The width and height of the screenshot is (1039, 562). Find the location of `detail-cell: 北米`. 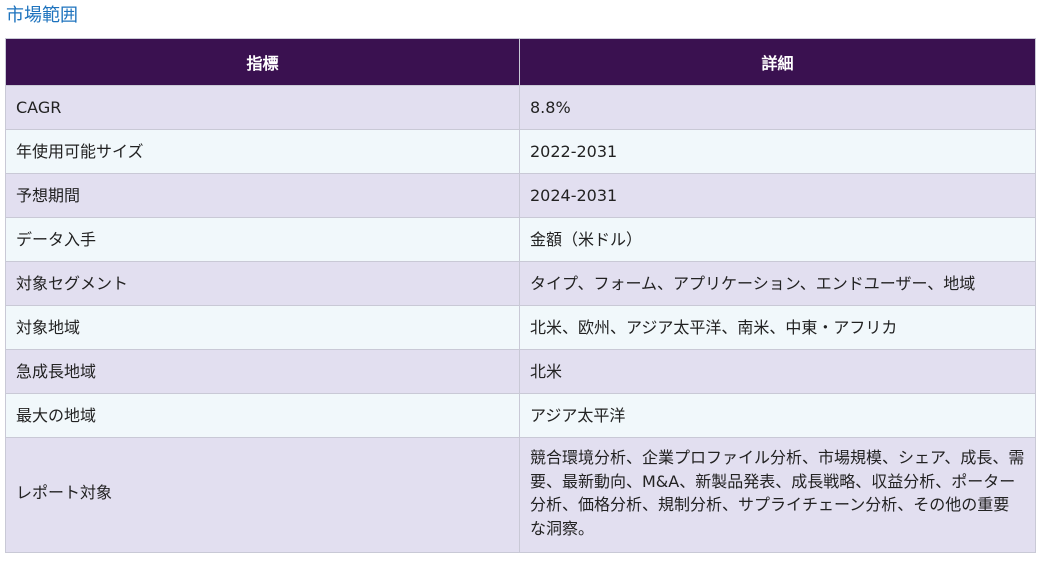

detail-cell: 北米 is located at coordinates (777, 371).